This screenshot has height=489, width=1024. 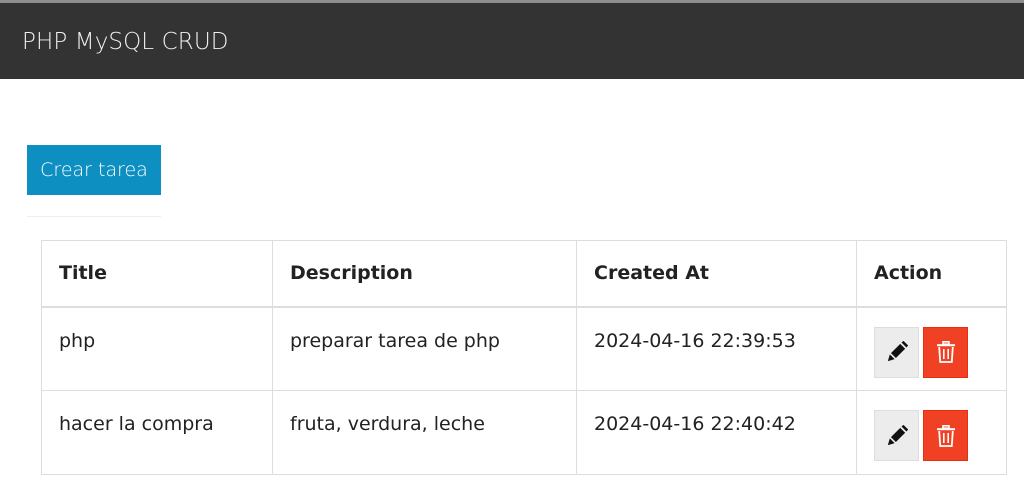 What do you see at coordinates (424, 274) in the screenshot?
I see `column-header-description: Description` at bounding box center [424, 274].